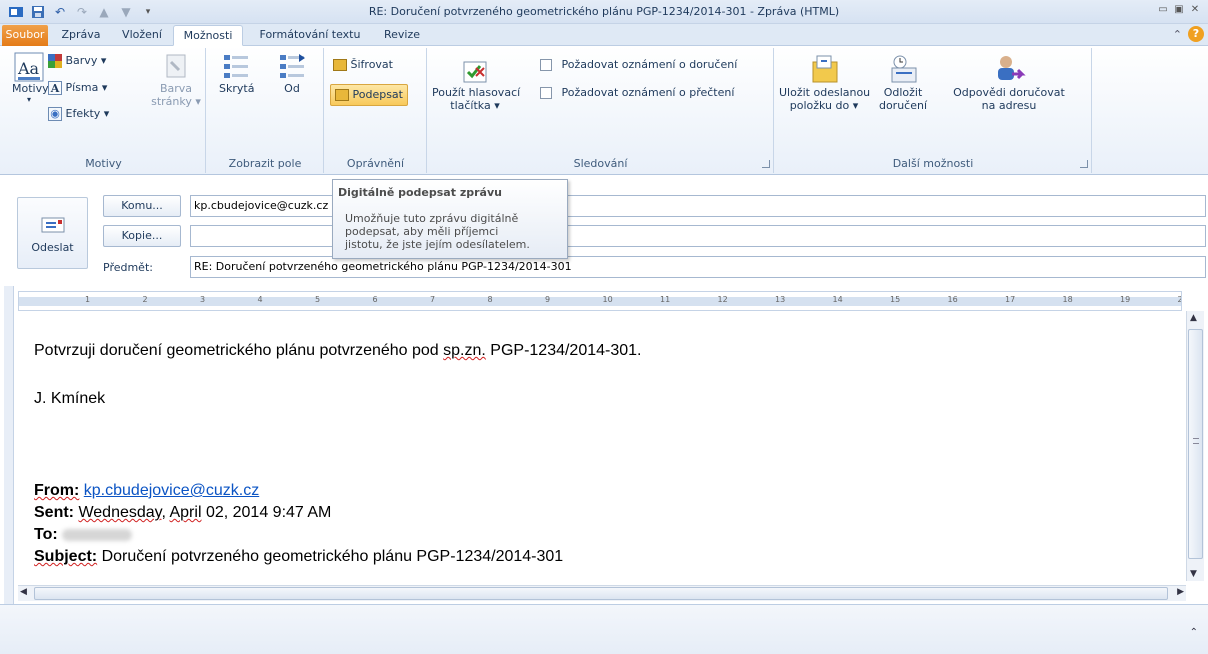 The image size is (1208, 654). What do you see at coordinates (825, 69) in the screenshot?
I see `save-sent-item-icon` at bounding box center [825, 69].